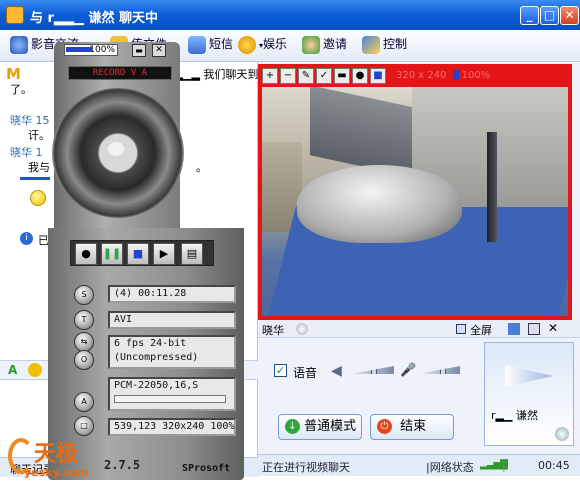 Image resolution: width=580 pixels, height=486 pixels. Describe the element at coordinates (156, 357) in the screenshot. I see `video-info-line2: (Uncompressed)` at that location.